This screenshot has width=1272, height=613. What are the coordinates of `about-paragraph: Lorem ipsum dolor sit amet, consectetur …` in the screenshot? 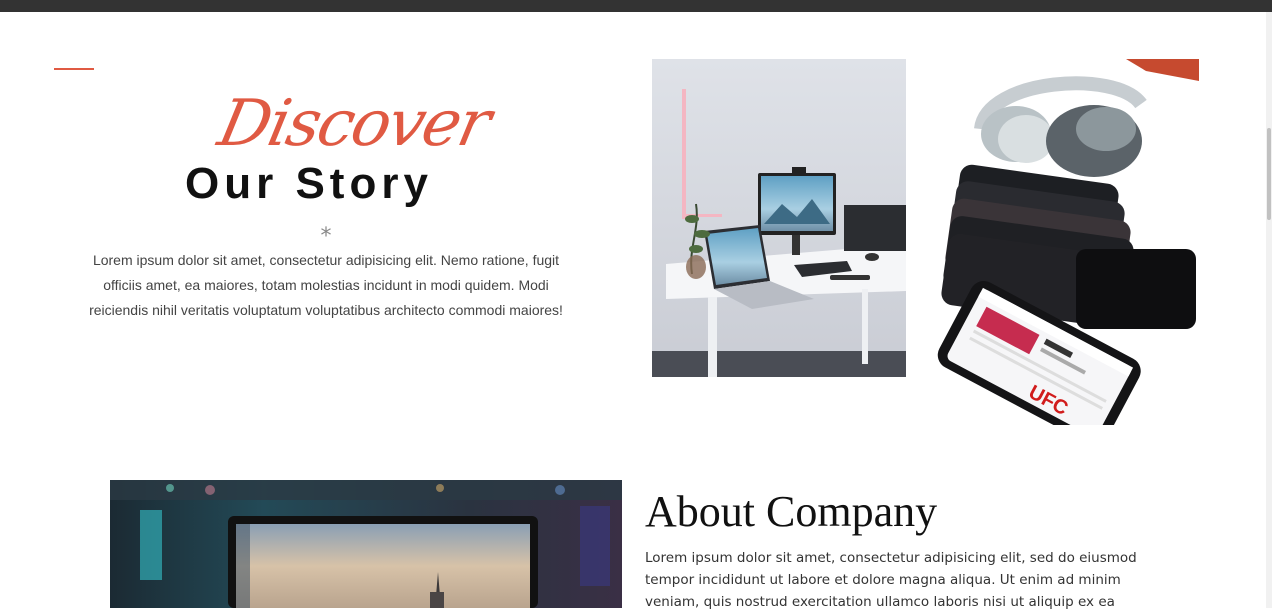 It's located at (891, 580).